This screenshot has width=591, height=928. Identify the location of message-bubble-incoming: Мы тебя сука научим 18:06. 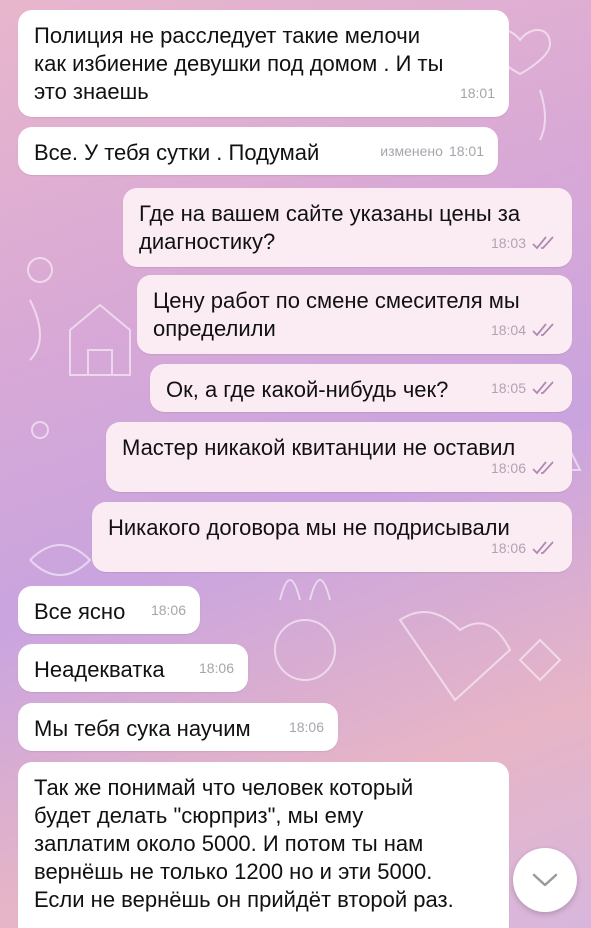
(178, 727).